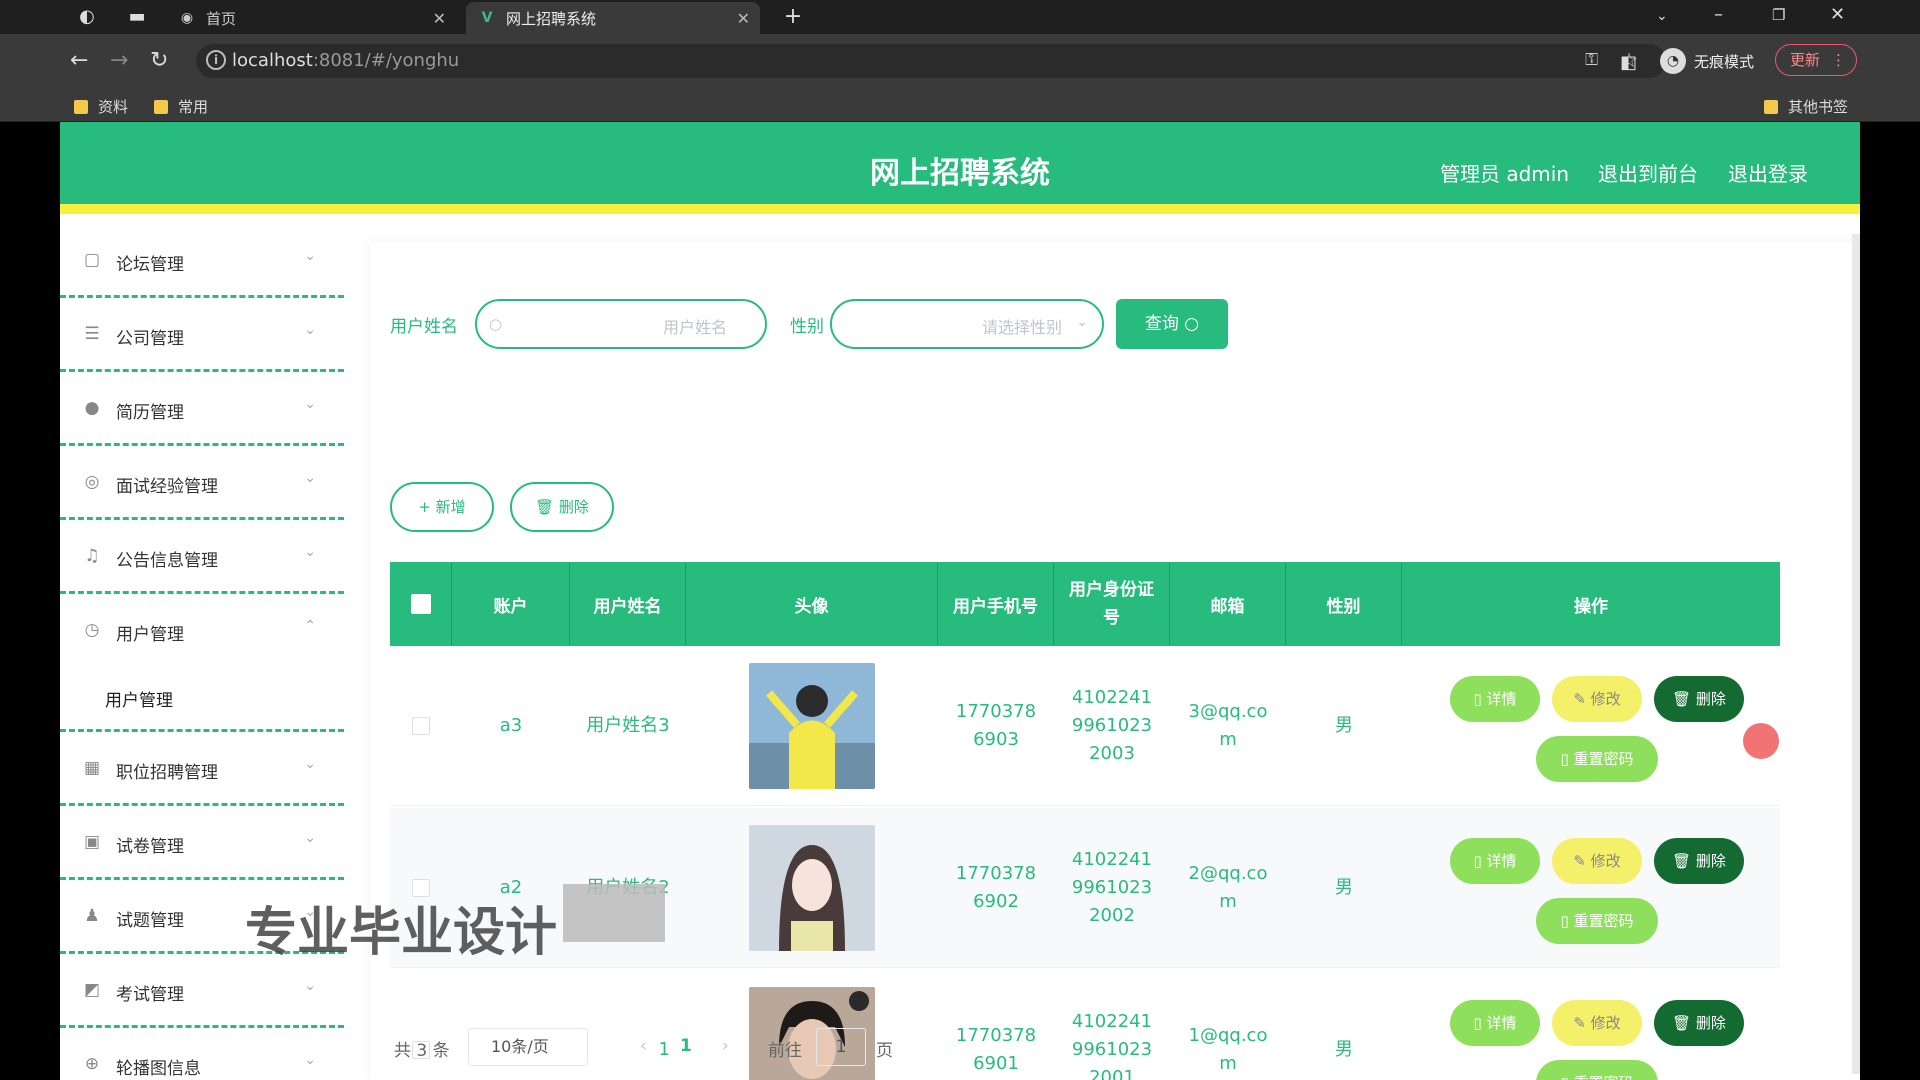 This screenshot has height=1080, width=1920. Describe the element at coordinates (1816, 60) in the screenshot. I see `update-button: 更新 ⋮` at that location.